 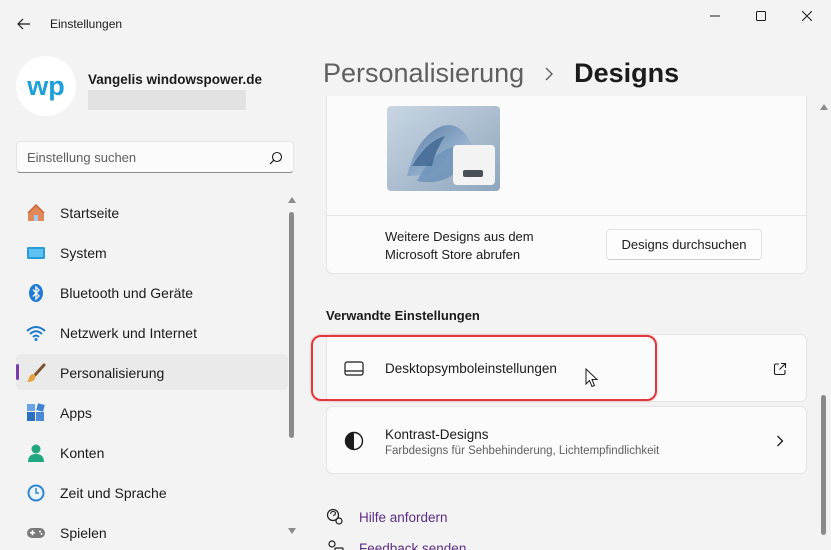 I want to click on sidebar-item-bluetooth: Bluetooth und Geräte, so click(x=152, y=292).